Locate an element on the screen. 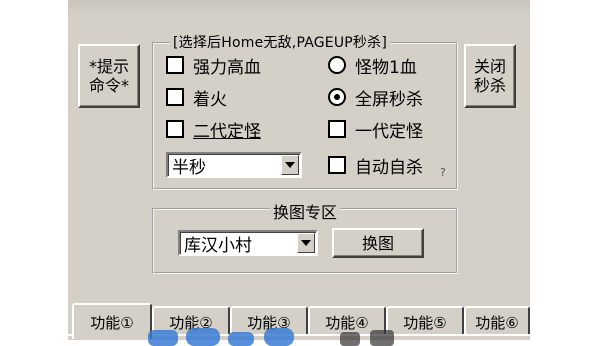 The height and width of the screenshot is (346, 600). map-group-legend: 换图专区 is located at coordinates (305, 211).